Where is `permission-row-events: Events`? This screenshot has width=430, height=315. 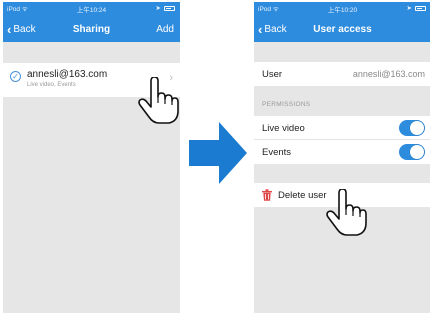 permission-row-events: Events is located at coordinates (342, 152).